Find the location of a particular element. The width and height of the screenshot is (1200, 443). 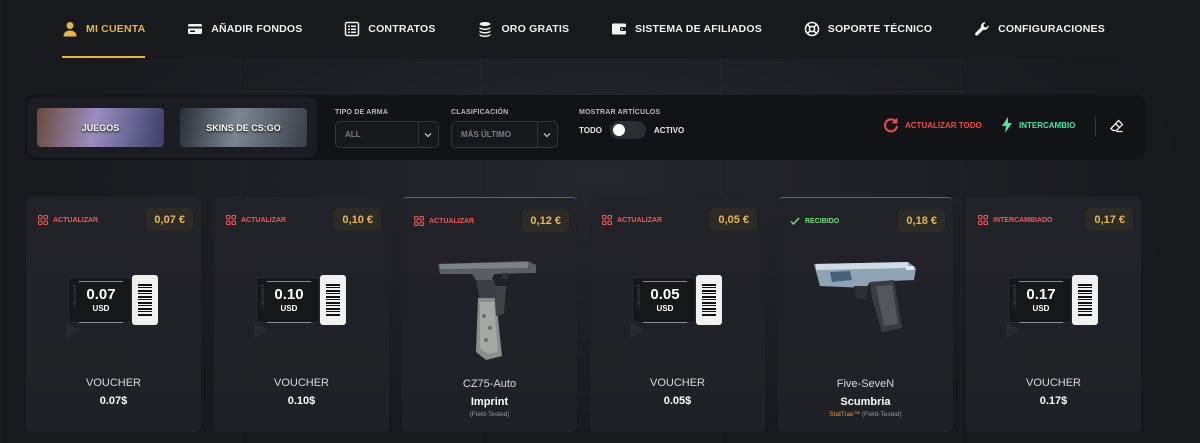

price-badge: 0,10 € is located at coordinates (357, 219).